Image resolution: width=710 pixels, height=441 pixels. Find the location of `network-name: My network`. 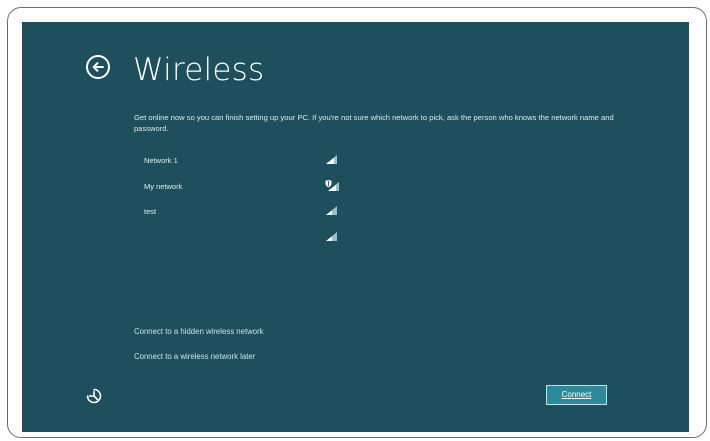

network-name: My network is located at coordinates (163, 186).